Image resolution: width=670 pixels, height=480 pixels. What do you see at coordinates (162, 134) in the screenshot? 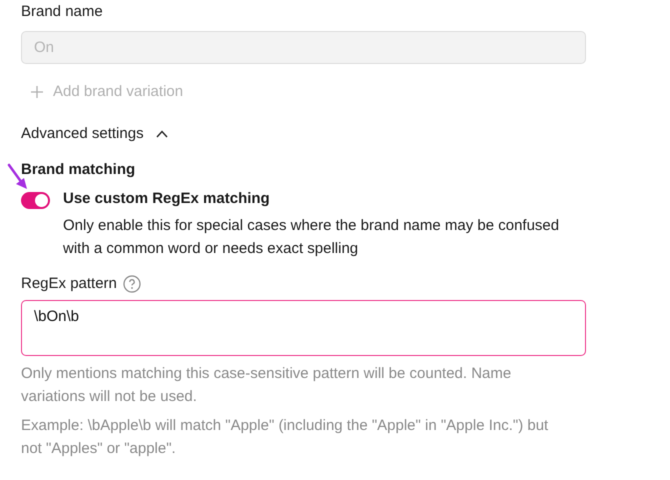
I see `chevron-icon` at bounding box center [162, 134].